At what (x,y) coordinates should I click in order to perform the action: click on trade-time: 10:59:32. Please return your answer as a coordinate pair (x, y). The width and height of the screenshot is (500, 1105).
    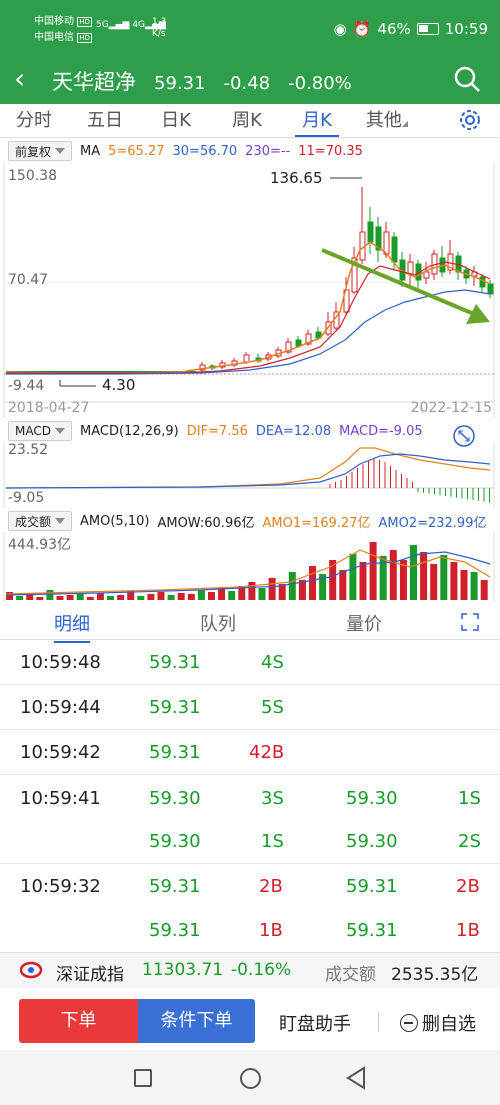
    Looking at the image, I should click on (60, 886).